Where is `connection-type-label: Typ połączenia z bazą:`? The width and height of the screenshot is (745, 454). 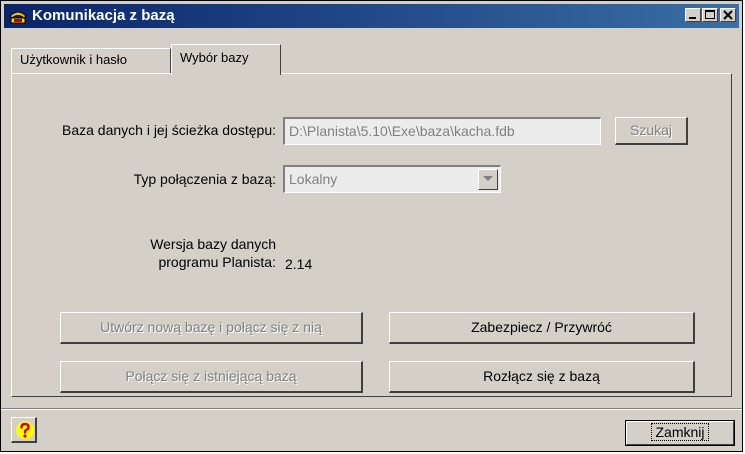 connection-type-label: Typ połączenia z bazą: is located at coordinates (204, 179).